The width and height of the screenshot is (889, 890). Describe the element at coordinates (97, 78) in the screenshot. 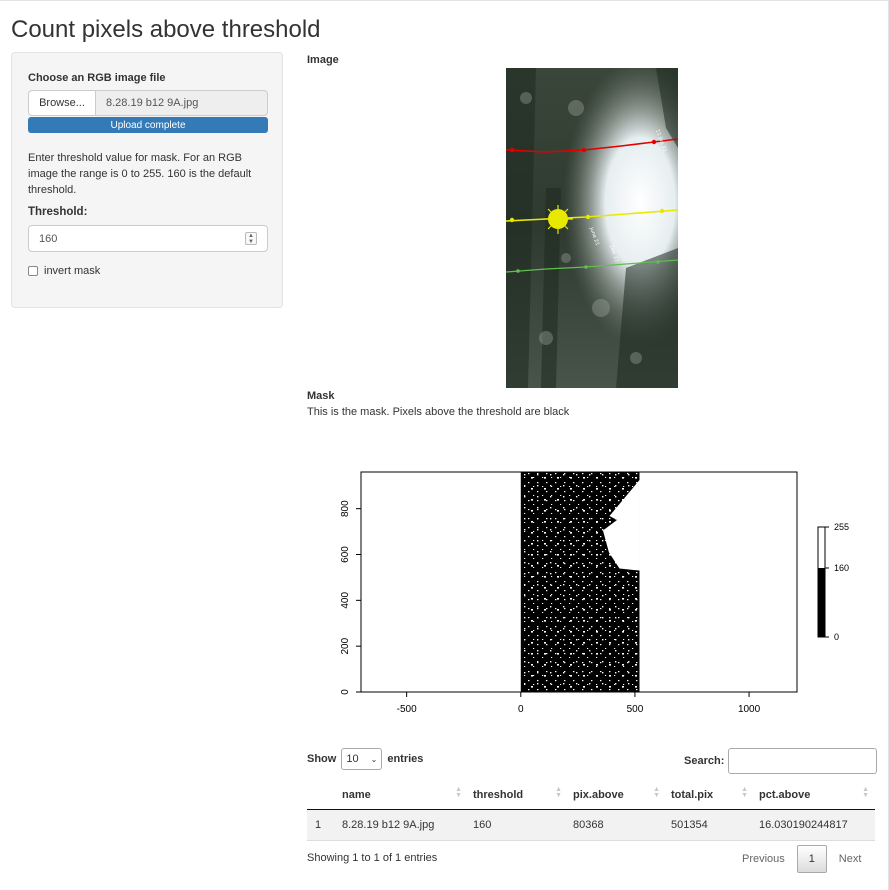

I see `file-input-label: Choose an RGB image file` at that location.